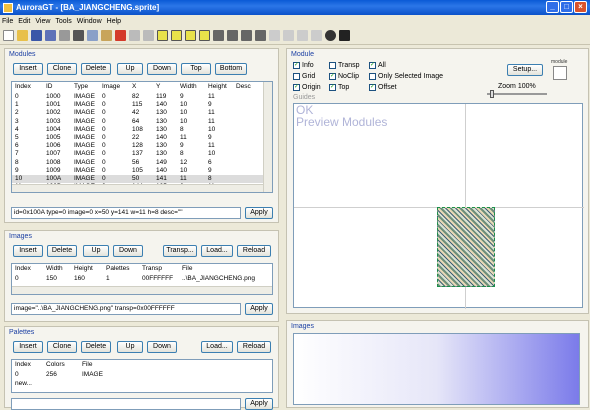  I want to click on zoom-slider, so click(517, 94).